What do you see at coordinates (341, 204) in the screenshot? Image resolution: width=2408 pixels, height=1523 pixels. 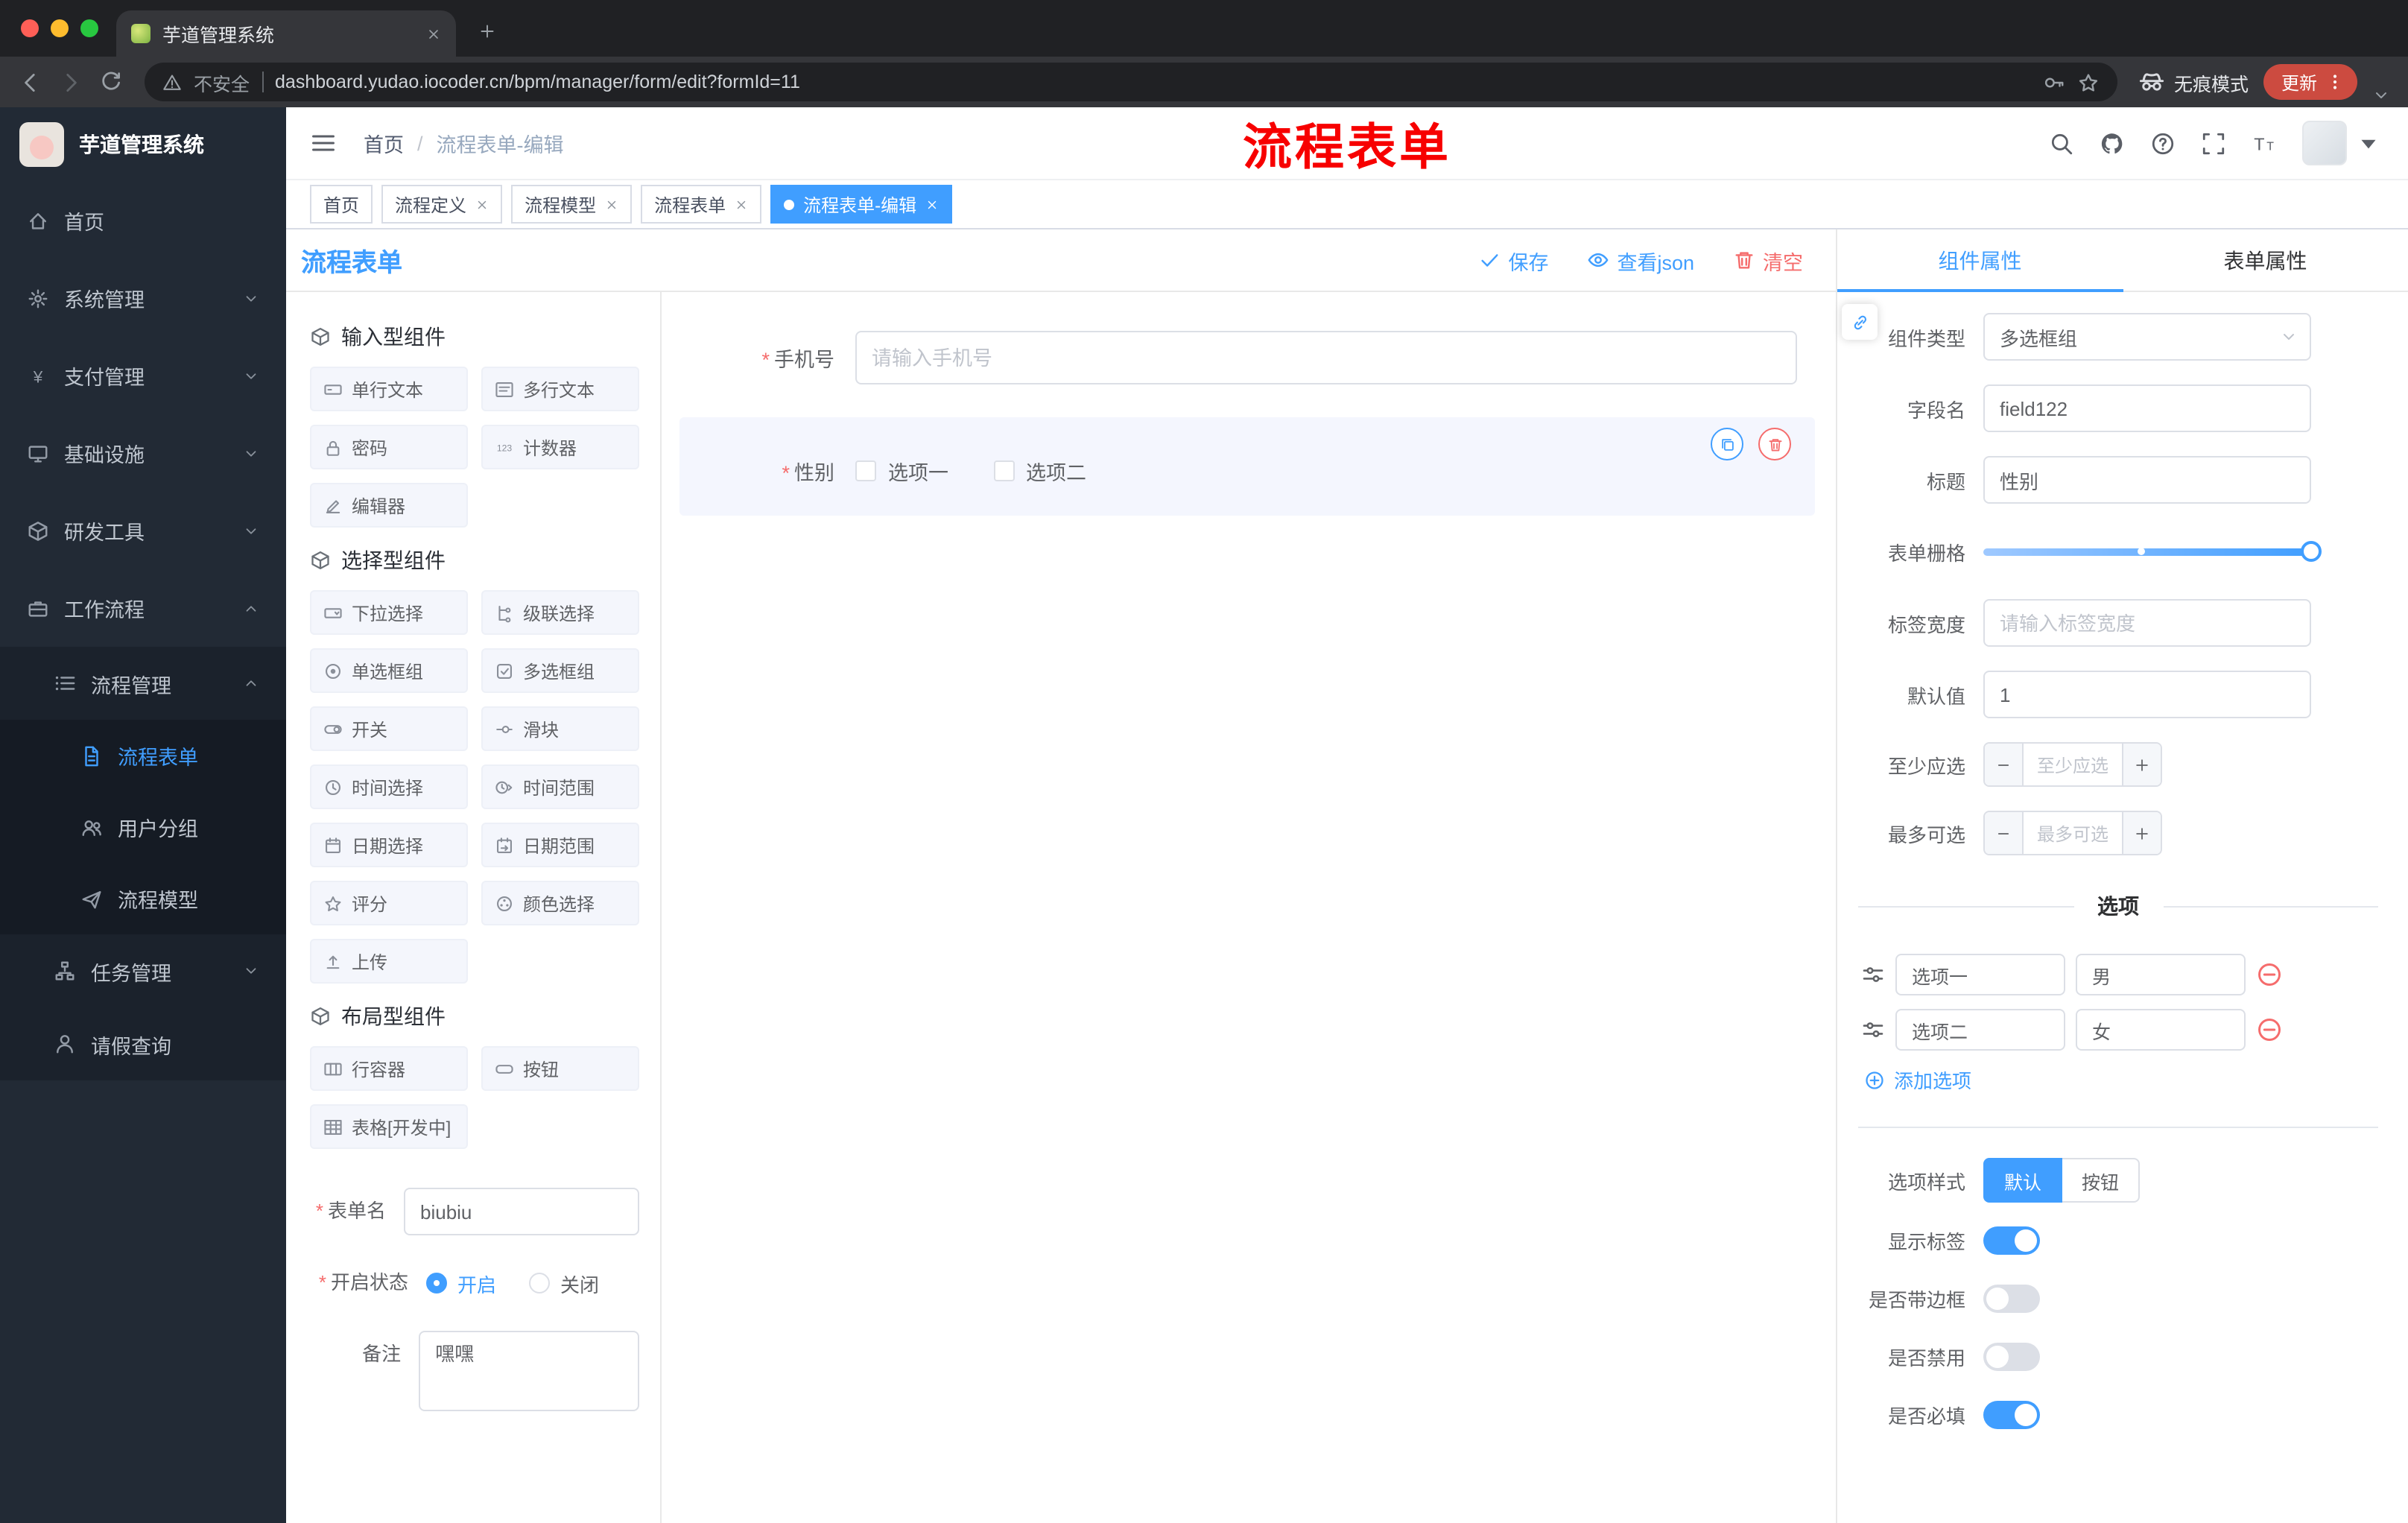 I see `tag-home: 首页` at bounding box center [341, 204].